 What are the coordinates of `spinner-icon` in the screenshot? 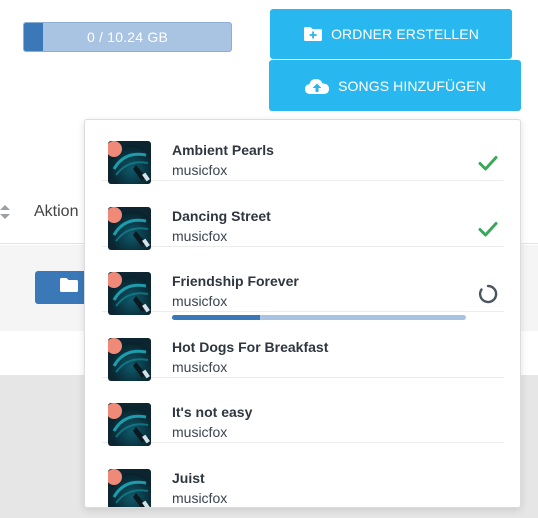 It's located at (488, 294).